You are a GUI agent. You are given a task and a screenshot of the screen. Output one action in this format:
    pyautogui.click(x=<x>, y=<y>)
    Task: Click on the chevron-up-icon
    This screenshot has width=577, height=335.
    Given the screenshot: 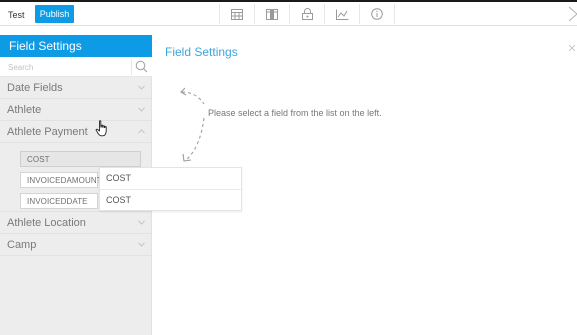 What is the action you would take?
    pyautogui.click(x=141, y=131)
    